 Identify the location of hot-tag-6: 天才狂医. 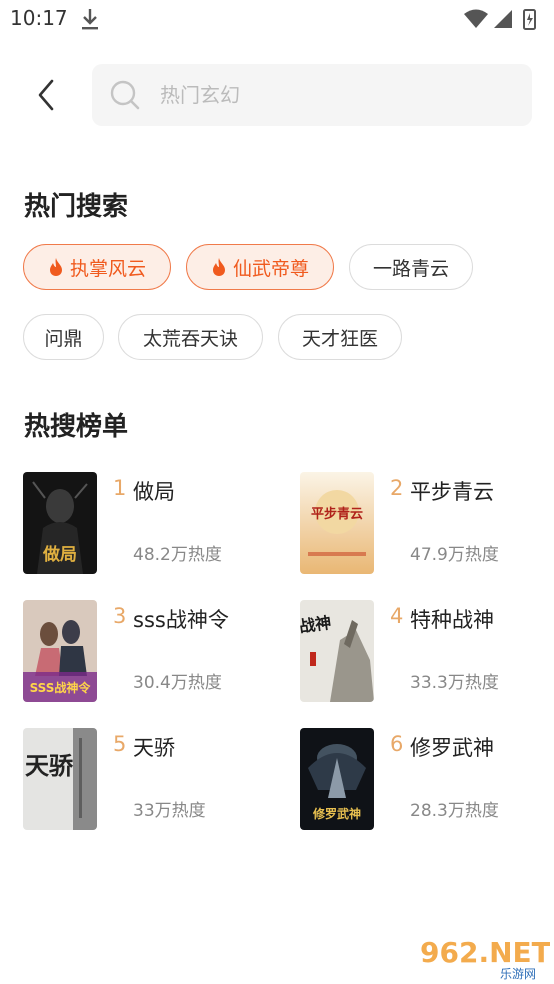
(340, 337).